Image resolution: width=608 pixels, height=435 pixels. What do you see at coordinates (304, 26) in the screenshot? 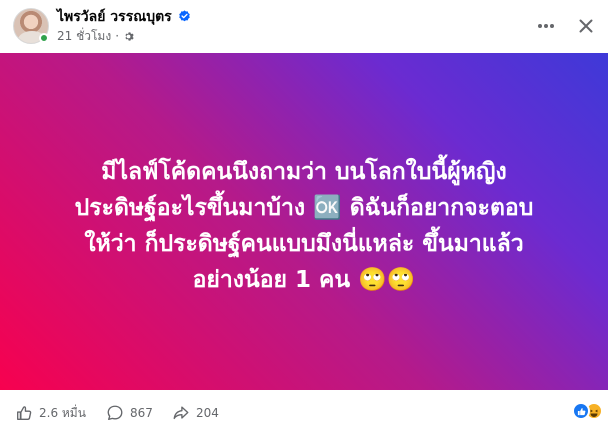
I see `post-header: ไพรวัลย์ วรรณบุตร 21 ชั่วโมง ·` at bounding box center [304, 26].